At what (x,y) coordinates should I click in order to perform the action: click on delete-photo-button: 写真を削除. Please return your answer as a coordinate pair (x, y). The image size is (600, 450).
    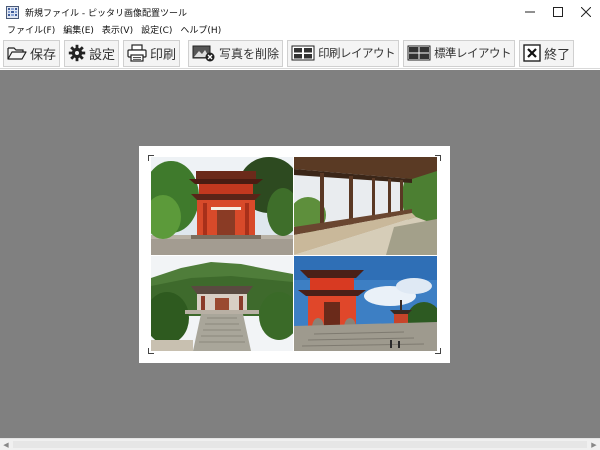
    Looking at the image, I should click on (236, 53).